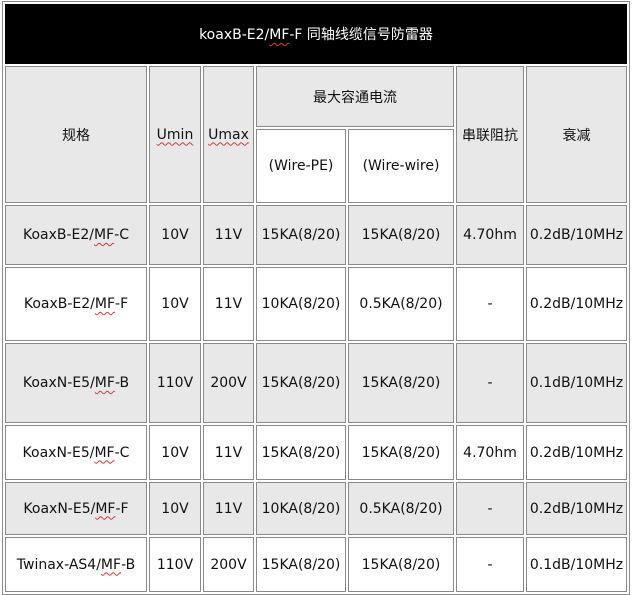 The width and height of the screenshot is (640, 595). Describe the element at coordinates (58, 564) in the screenshot. I see `model-prefix: Twinax-AS4/` at that location.